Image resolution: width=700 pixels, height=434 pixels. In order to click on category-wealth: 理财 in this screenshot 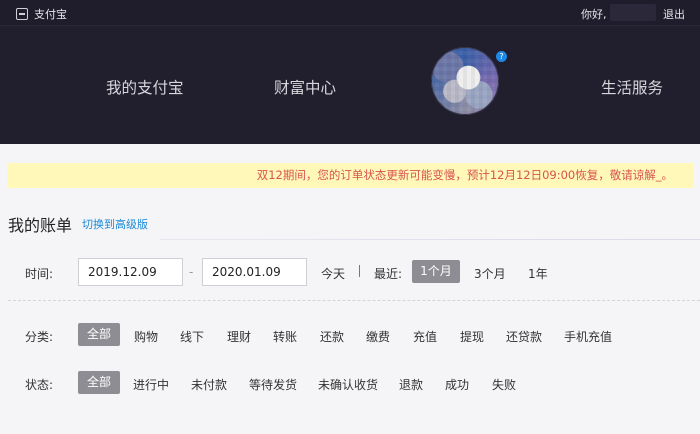, I will do `click(239, 336)`.